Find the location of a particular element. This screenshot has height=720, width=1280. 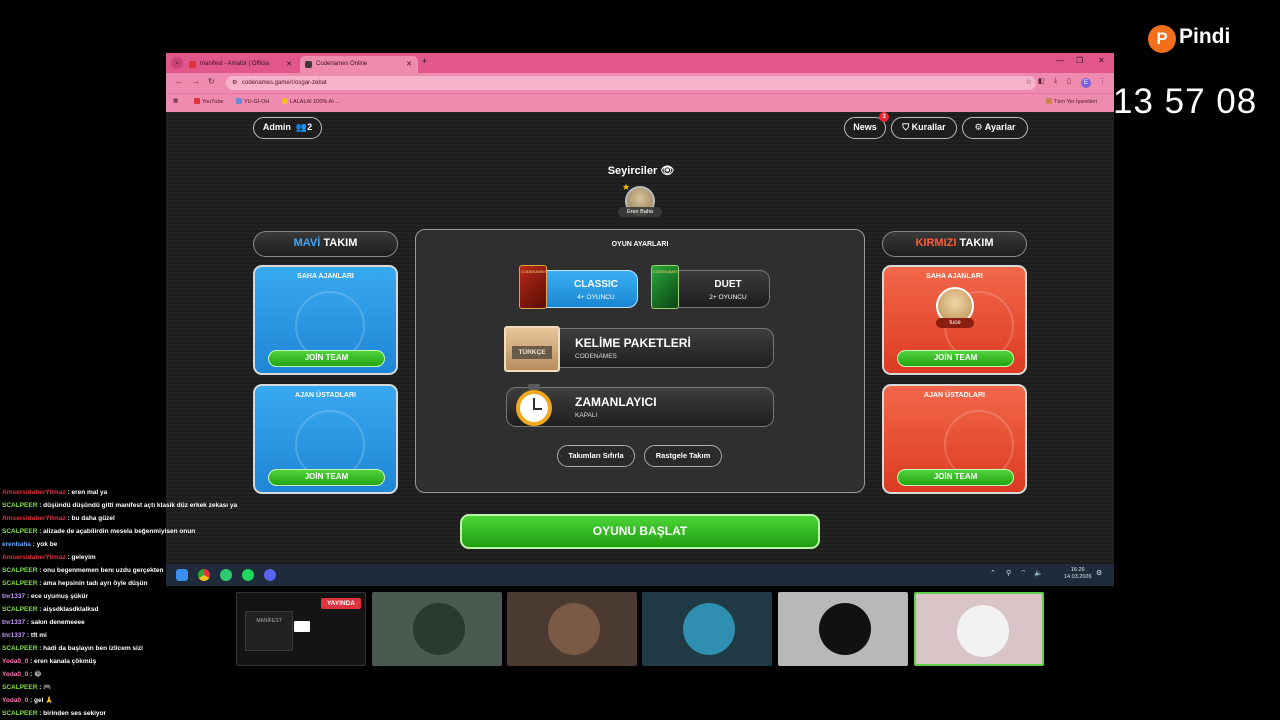

url-text: codenames.game/r/osgar-zebat is located at coordinates (284, 83).